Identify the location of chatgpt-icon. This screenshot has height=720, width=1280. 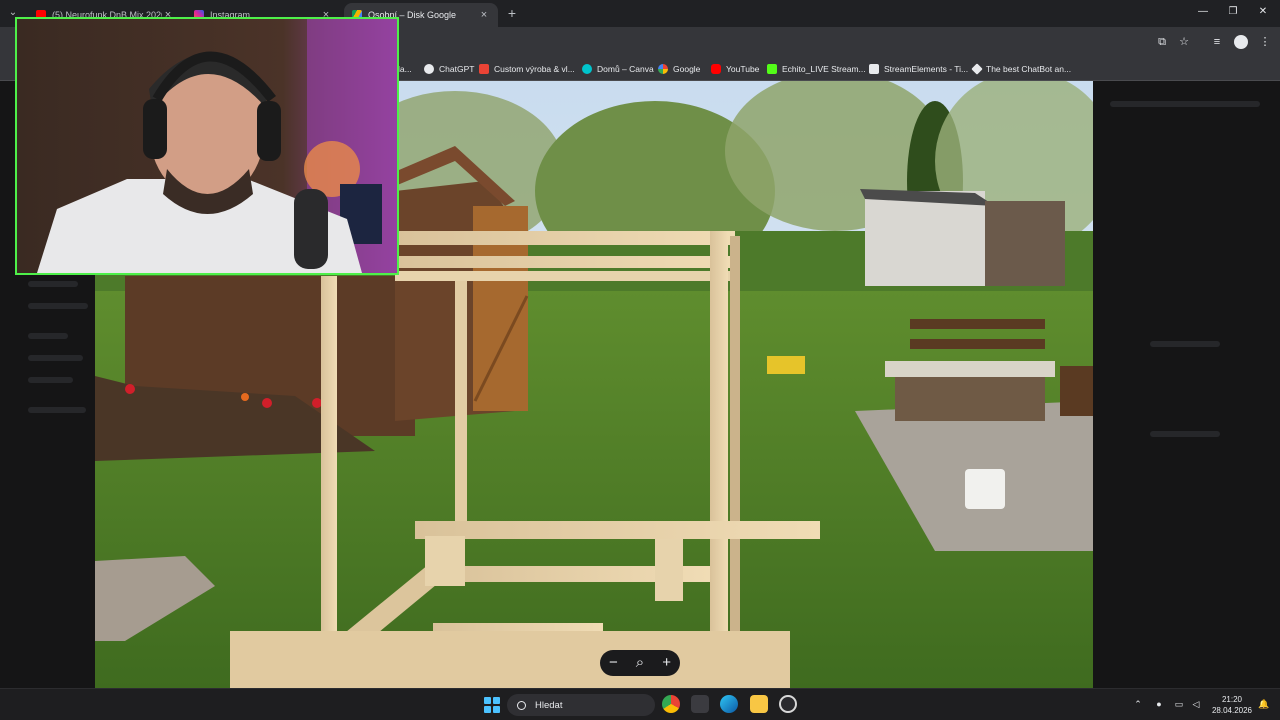
(429, 69).